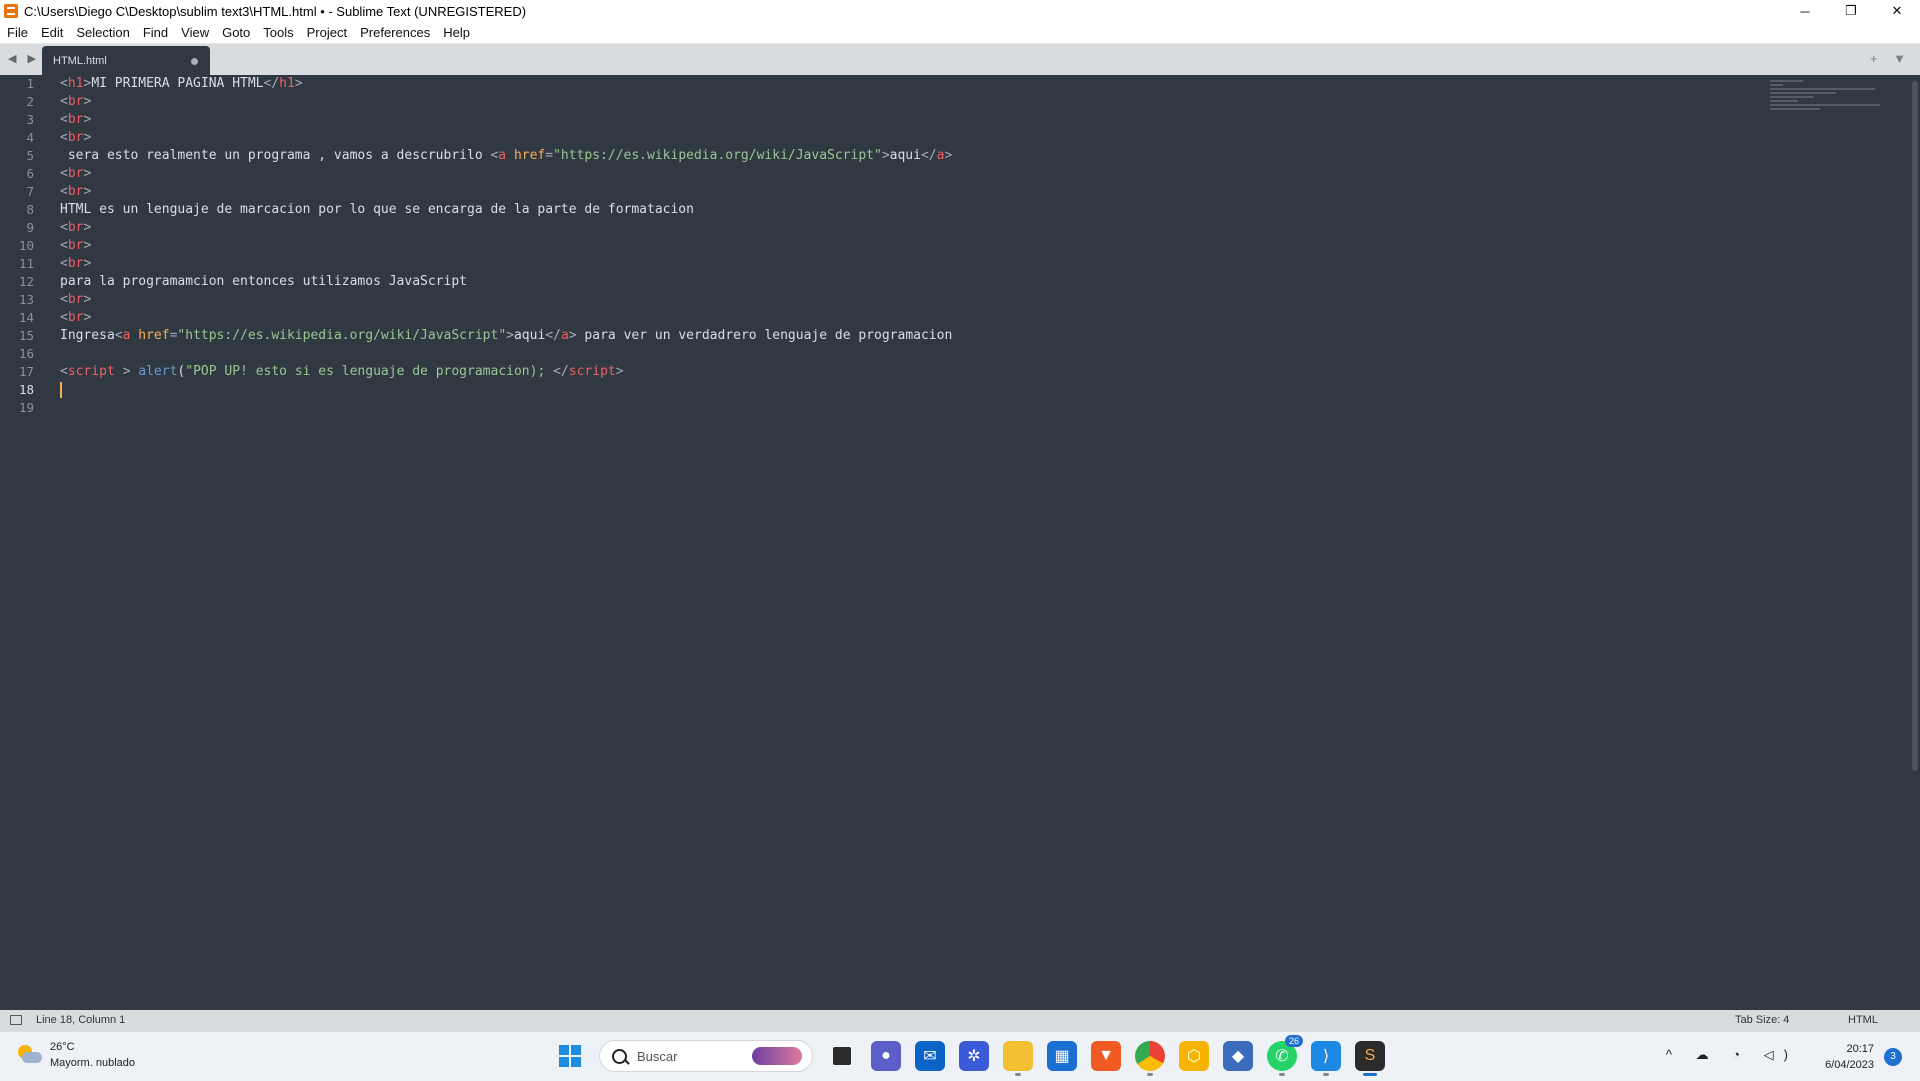 This screenshot has height=1081, width=1920. Describe the element at coordinates (1762, 1020) in the screenshot. I see `tab-size-setting: Tab Size: 4` at that location.